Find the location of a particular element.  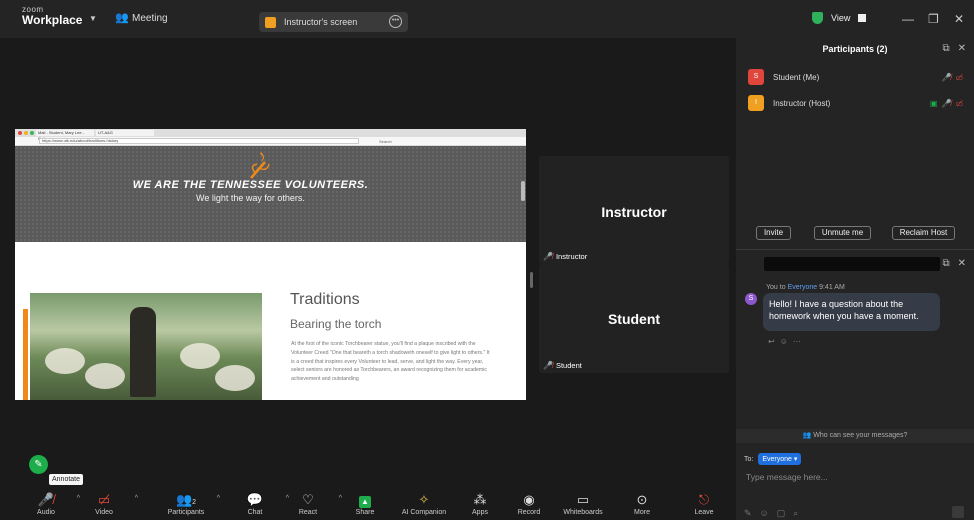

ai-companion-button: ✧ AI Companion is located at coordinates (424, 503).